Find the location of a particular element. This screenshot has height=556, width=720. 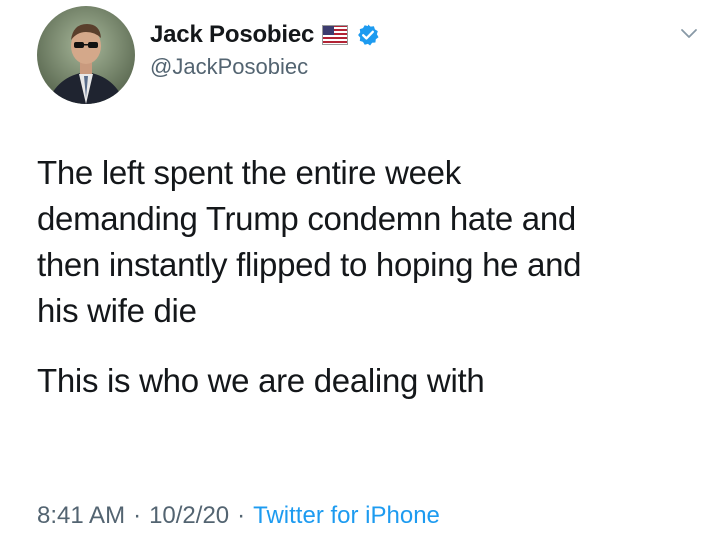

author-name-row: Jack Posobiec is located at coordinates (265, 35).